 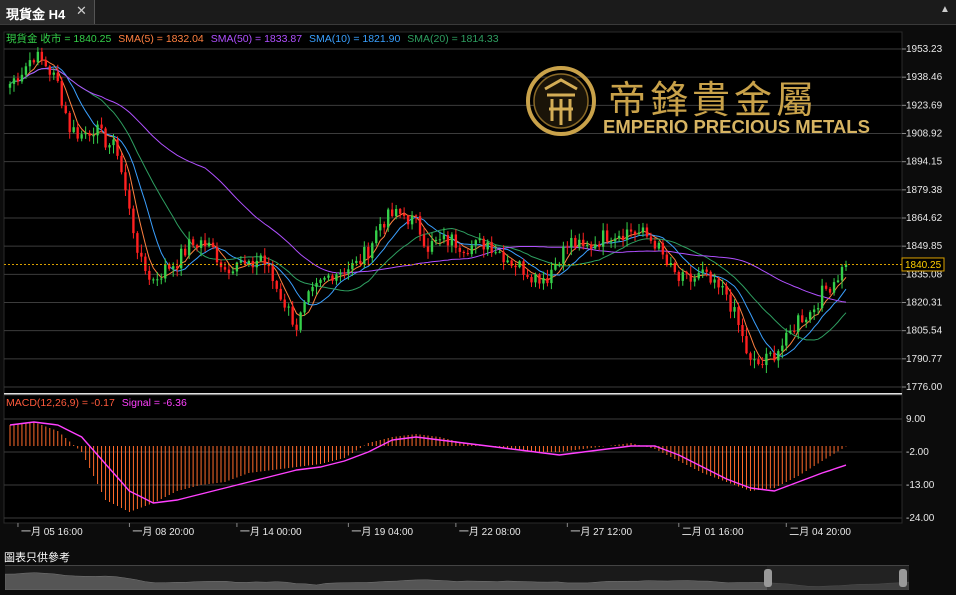 I want to click on scroller-handle-right, so click(x=903, y=578).